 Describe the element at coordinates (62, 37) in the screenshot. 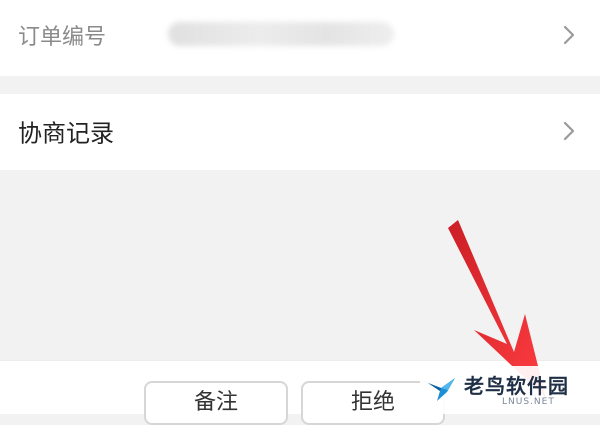

I see `order-number-label: 订单编号` at that location.